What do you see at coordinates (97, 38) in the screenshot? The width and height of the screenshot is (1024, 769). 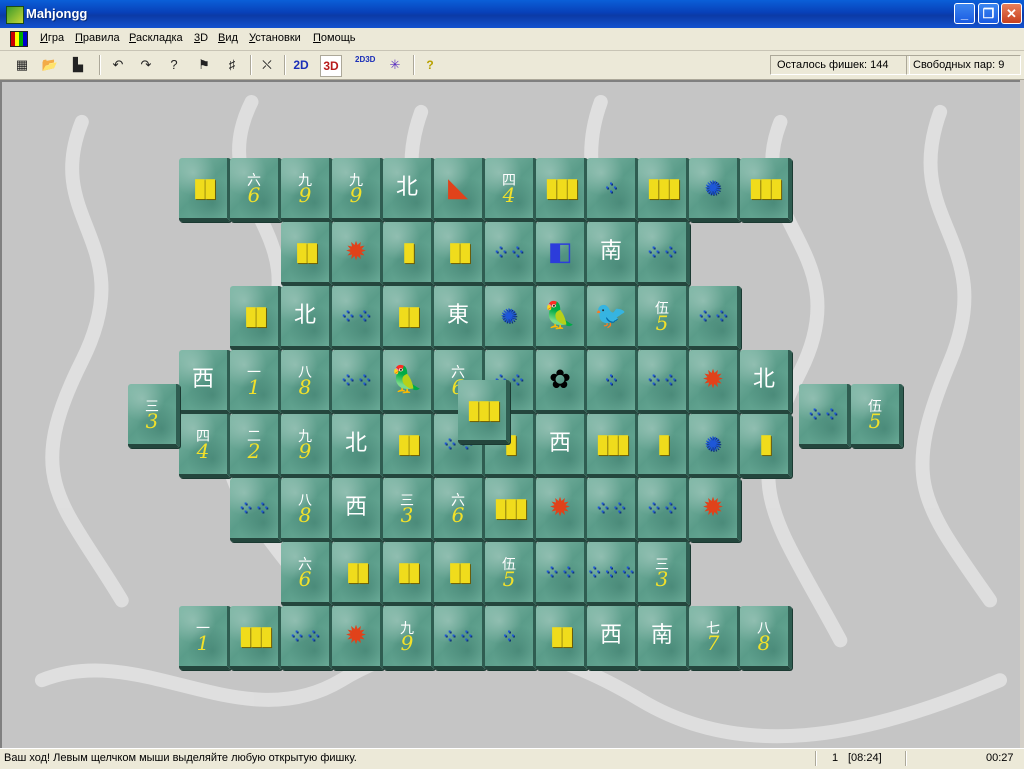 I see `menu-rules: Правила` at bounding box center [97, 38].